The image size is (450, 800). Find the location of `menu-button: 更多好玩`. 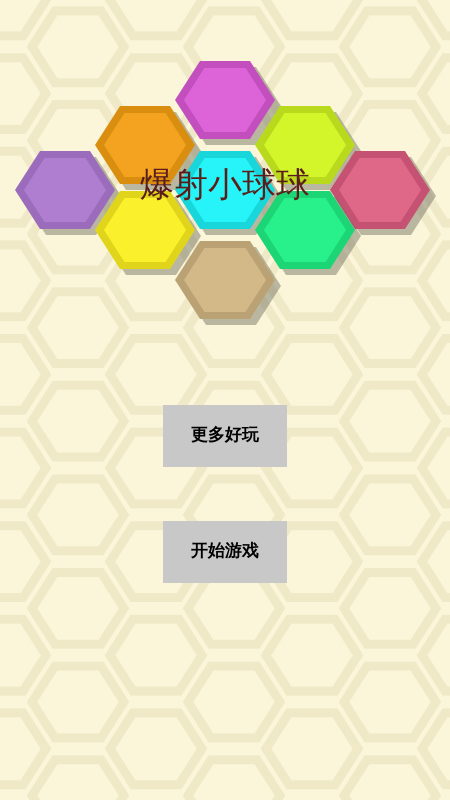

menu-button: 更多好玩 is located at coordinates (225, 436).